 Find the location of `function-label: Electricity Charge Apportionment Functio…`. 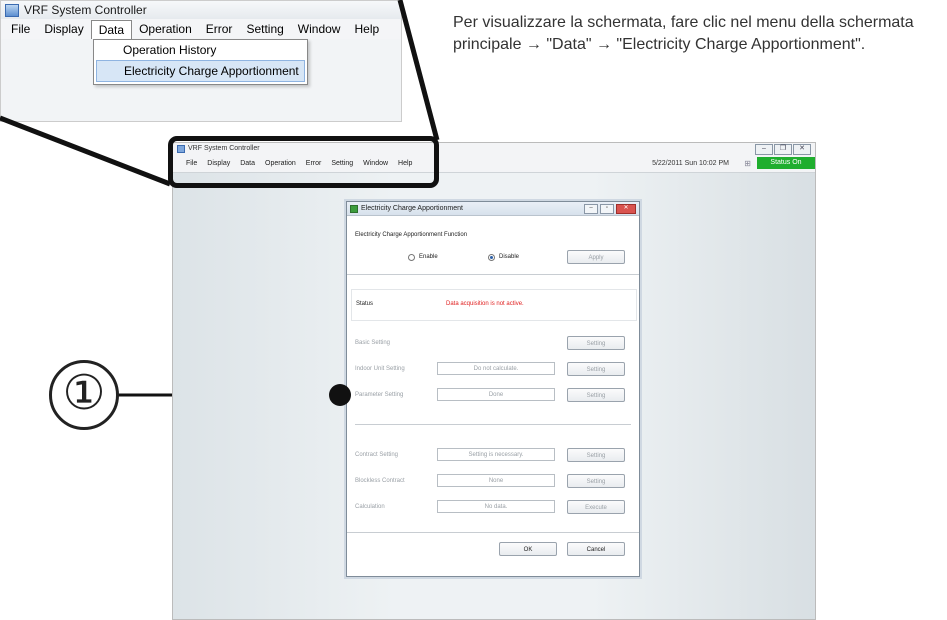

function-label: Electricity Charge Apportionment Functio… is located at coordinates (411, 235).